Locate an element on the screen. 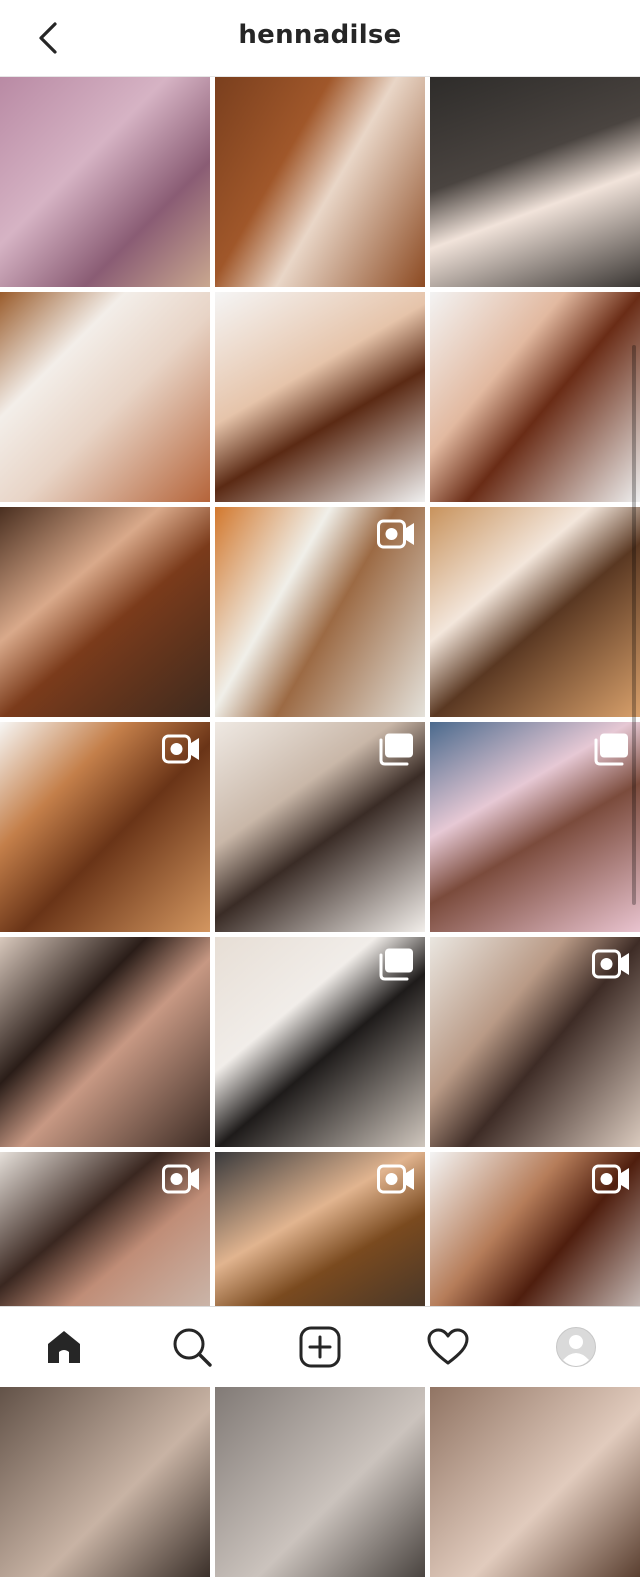 This screenshot has height=1577, width=640. search-icon is located at coordinates (192, 1347).